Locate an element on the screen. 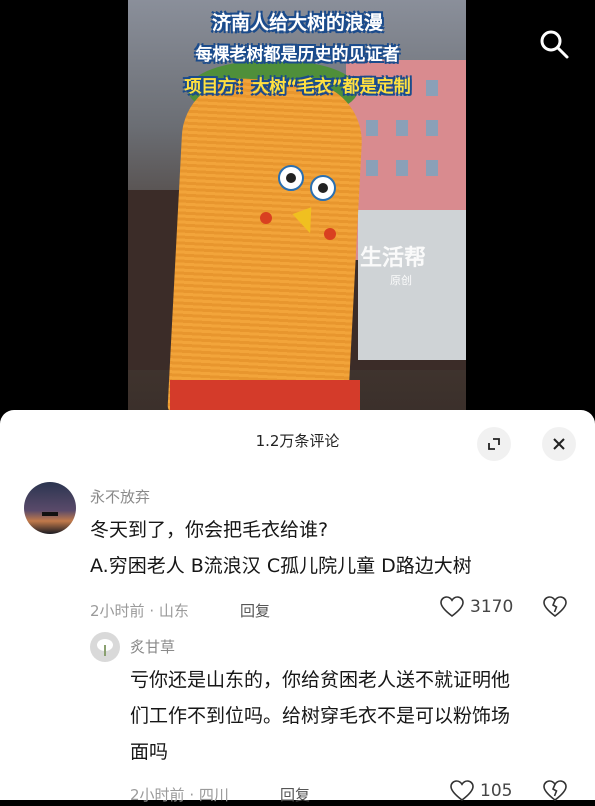  like-button: 105 is located at coordinates (481, 791).